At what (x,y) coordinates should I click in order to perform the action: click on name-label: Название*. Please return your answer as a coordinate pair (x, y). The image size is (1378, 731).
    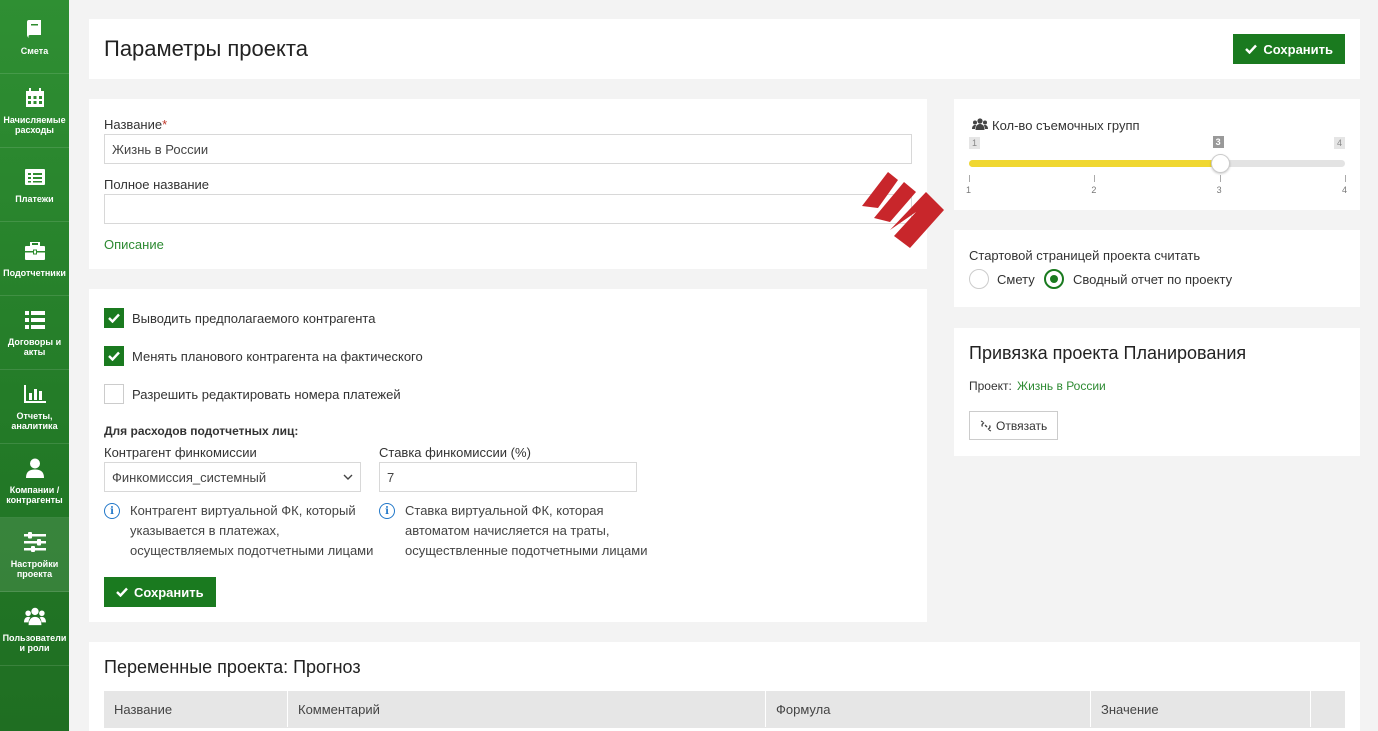
    Looking at the image, I should click on (135, 124).